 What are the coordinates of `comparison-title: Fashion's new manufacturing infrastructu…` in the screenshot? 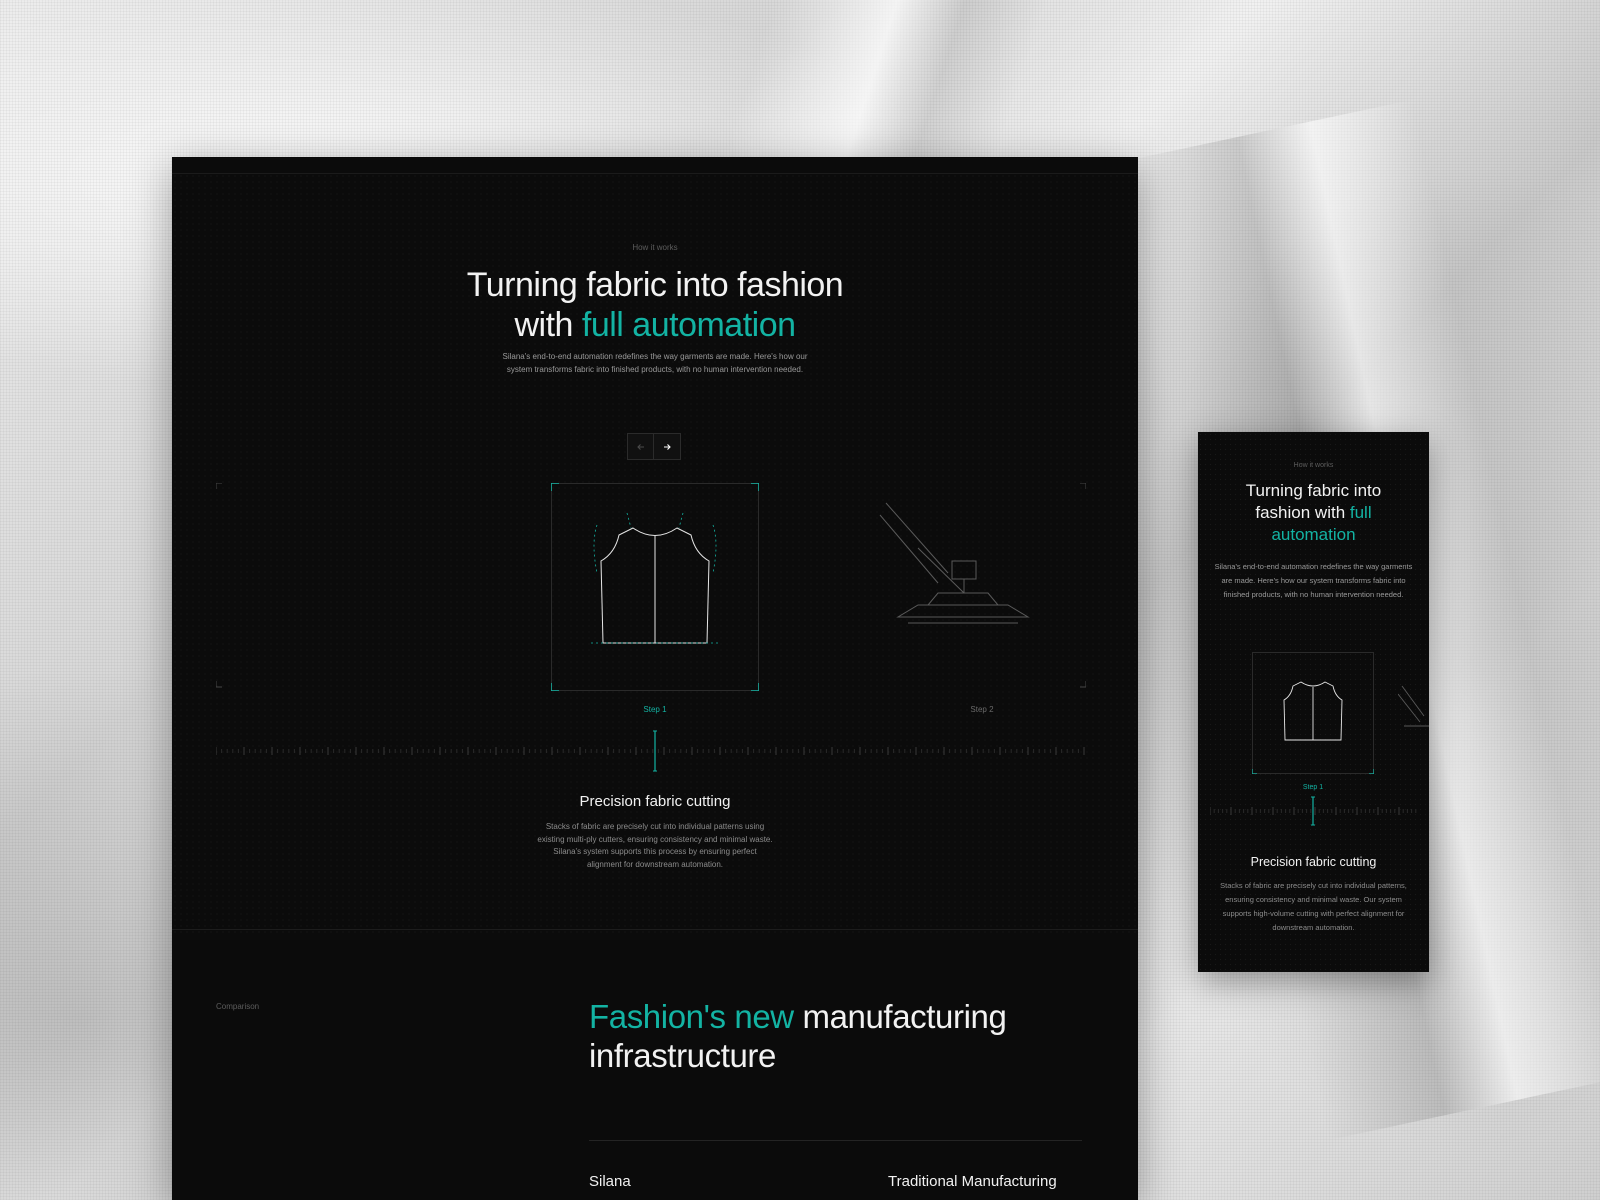 It's located at (798, 1036).